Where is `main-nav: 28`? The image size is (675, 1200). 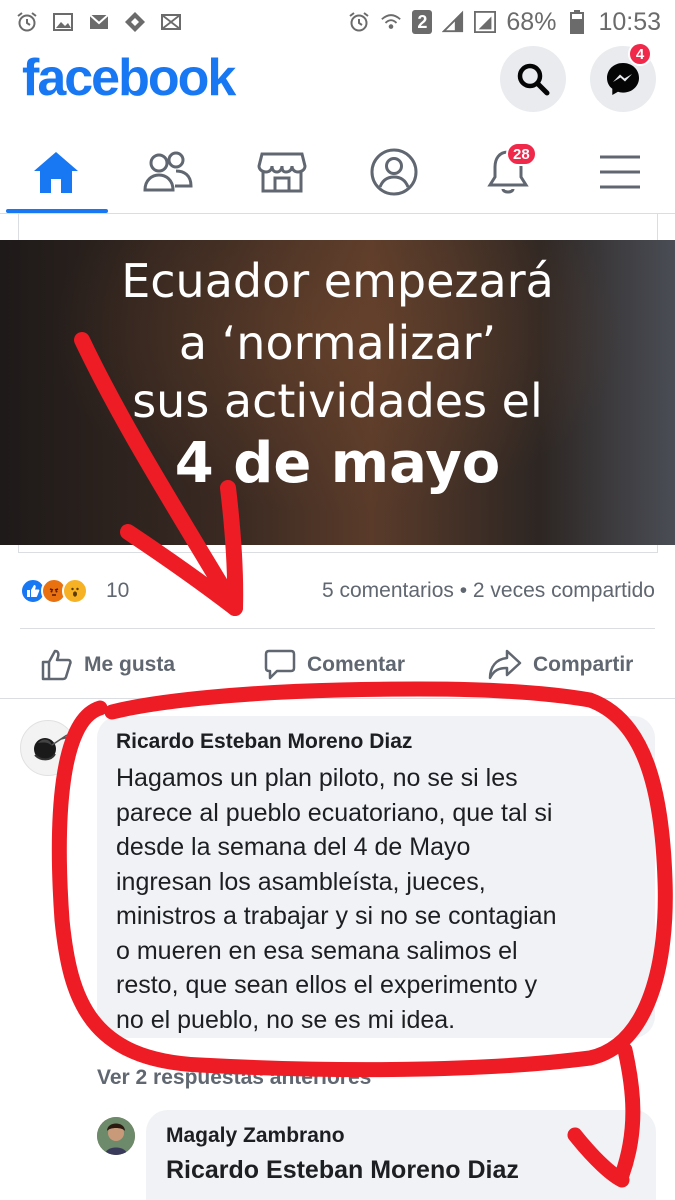 main-nav: 28 is located at coordinates (337, 172).